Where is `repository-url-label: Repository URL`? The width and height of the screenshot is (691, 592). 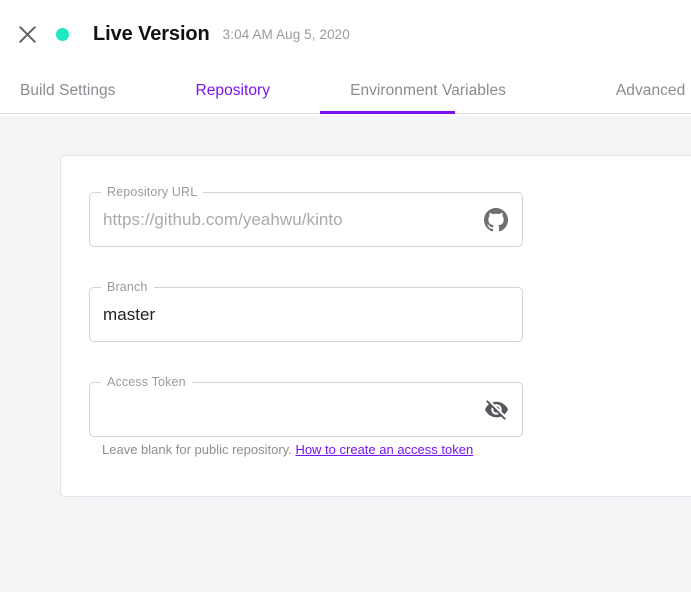
repository-url-label: Repository URL is located at coordinates (152, 192).